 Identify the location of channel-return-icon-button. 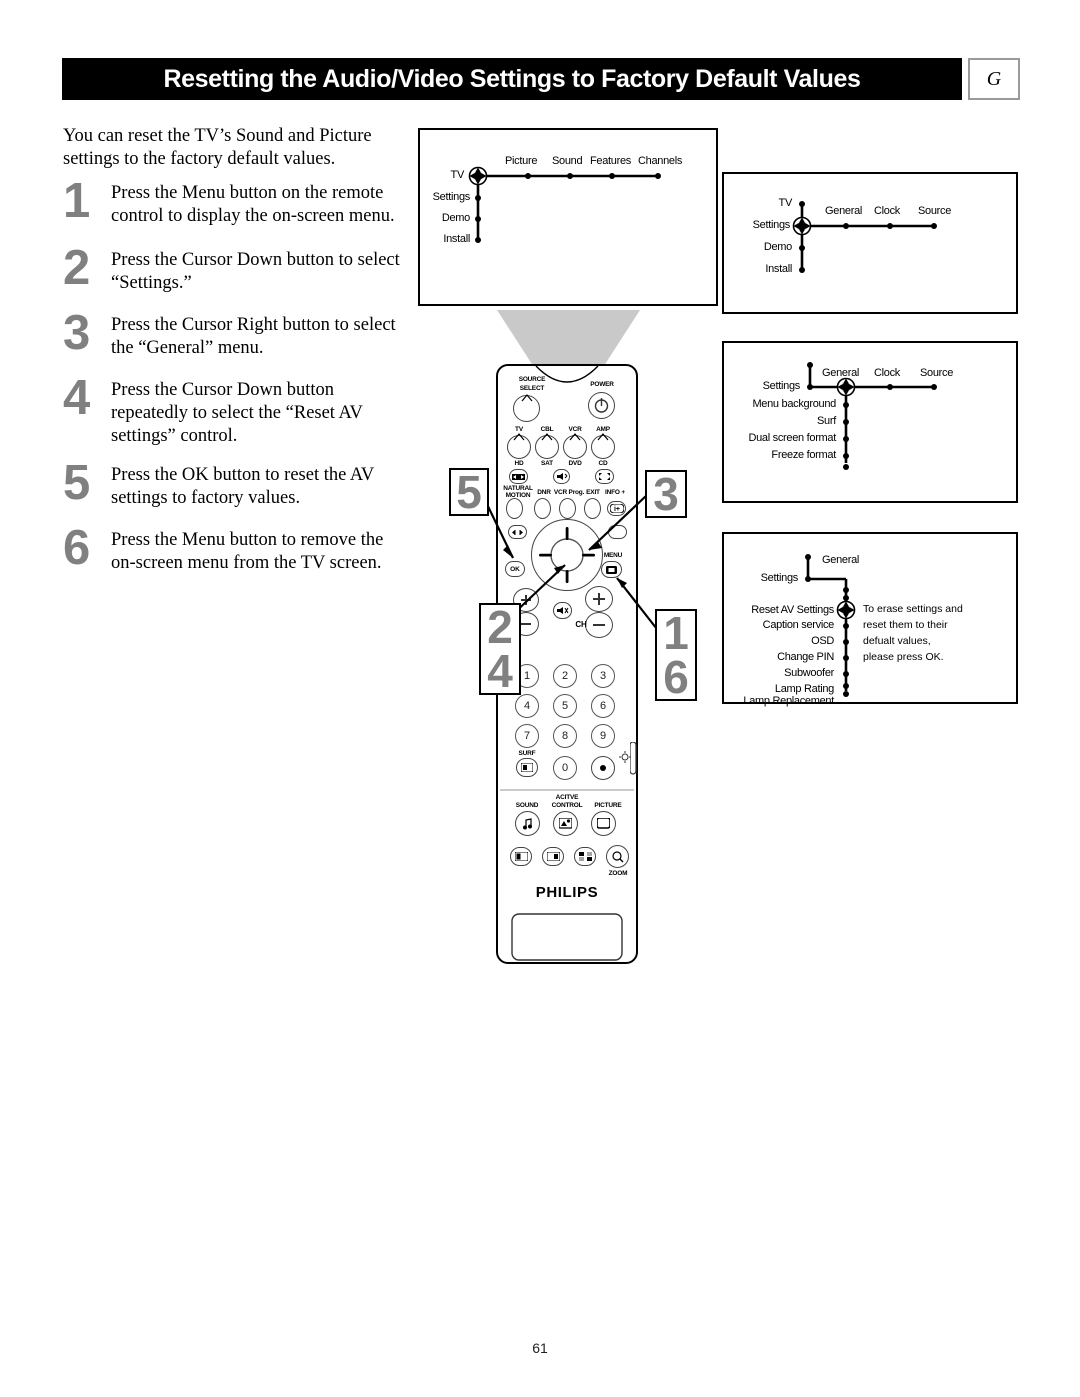
(617, 532).